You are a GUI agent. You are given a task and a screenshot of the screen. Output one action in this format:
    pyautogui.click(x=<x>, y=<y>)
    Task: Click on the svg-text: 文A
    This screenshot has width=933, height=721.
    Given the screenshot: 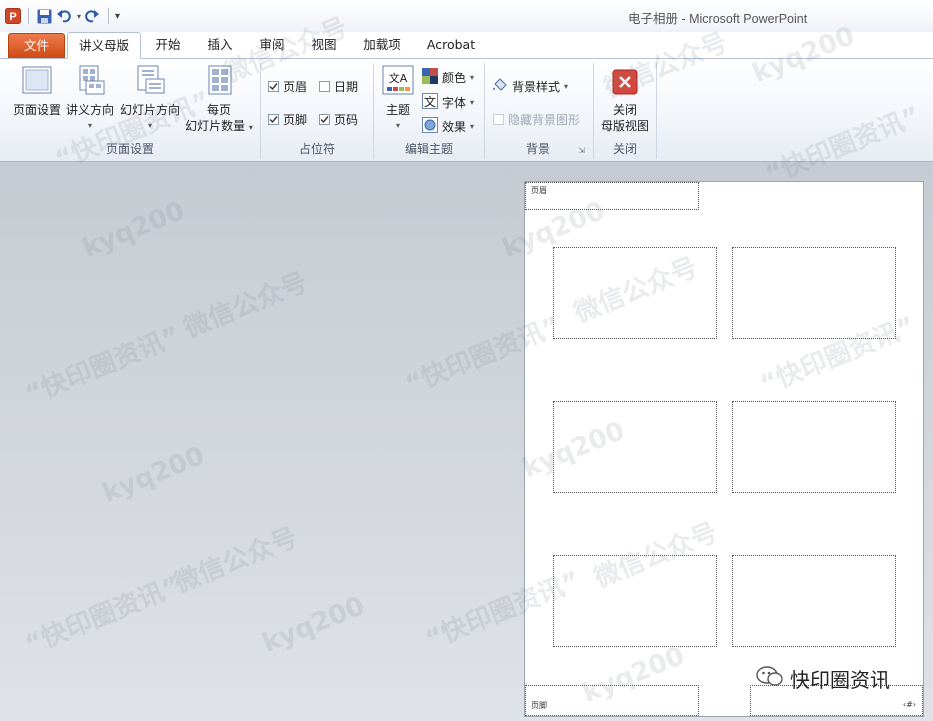 What is the action you would take?
    pyautogui.click(x=398, y=78)
    